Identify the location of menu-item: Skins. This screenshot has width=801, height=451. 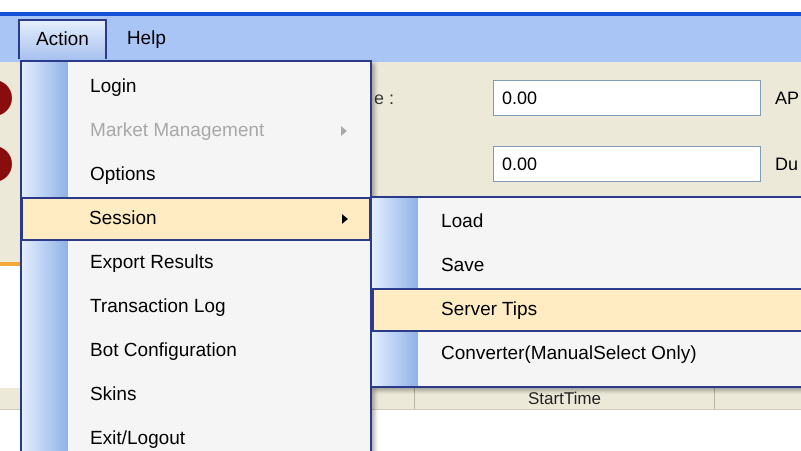
(196, 395).